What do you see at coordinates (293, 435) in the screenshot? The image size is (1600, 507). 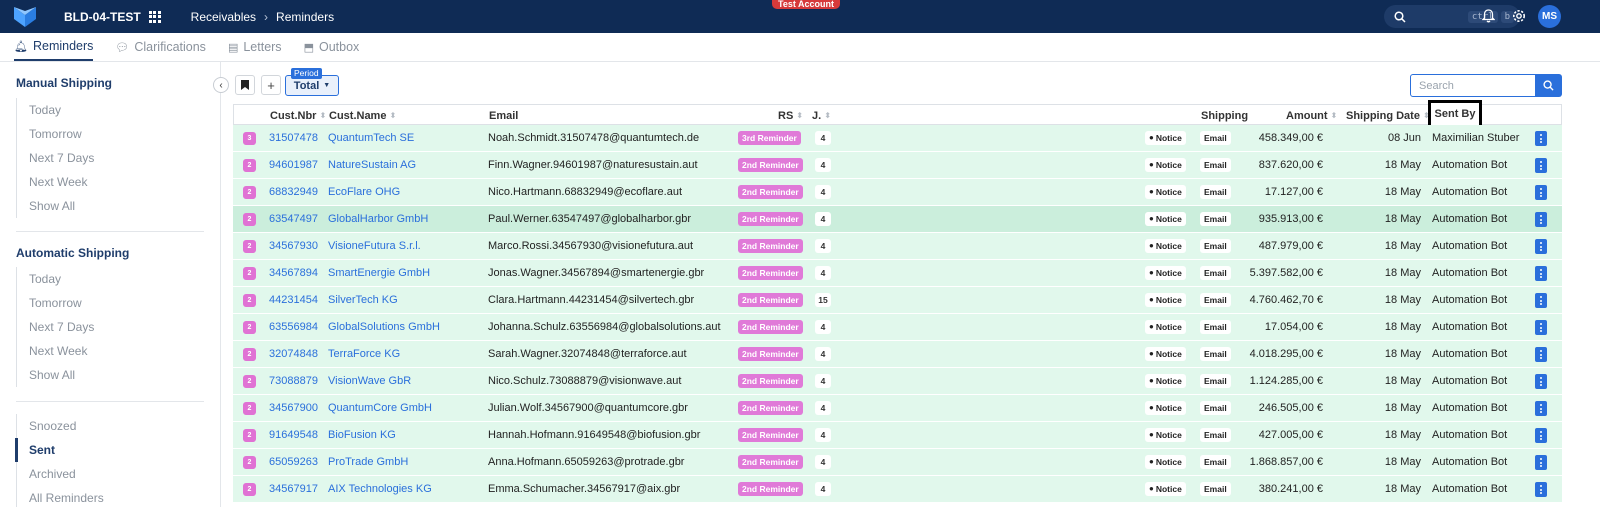 I see `cust-nbr-link: 91649548` at bounding box center [293, 435].